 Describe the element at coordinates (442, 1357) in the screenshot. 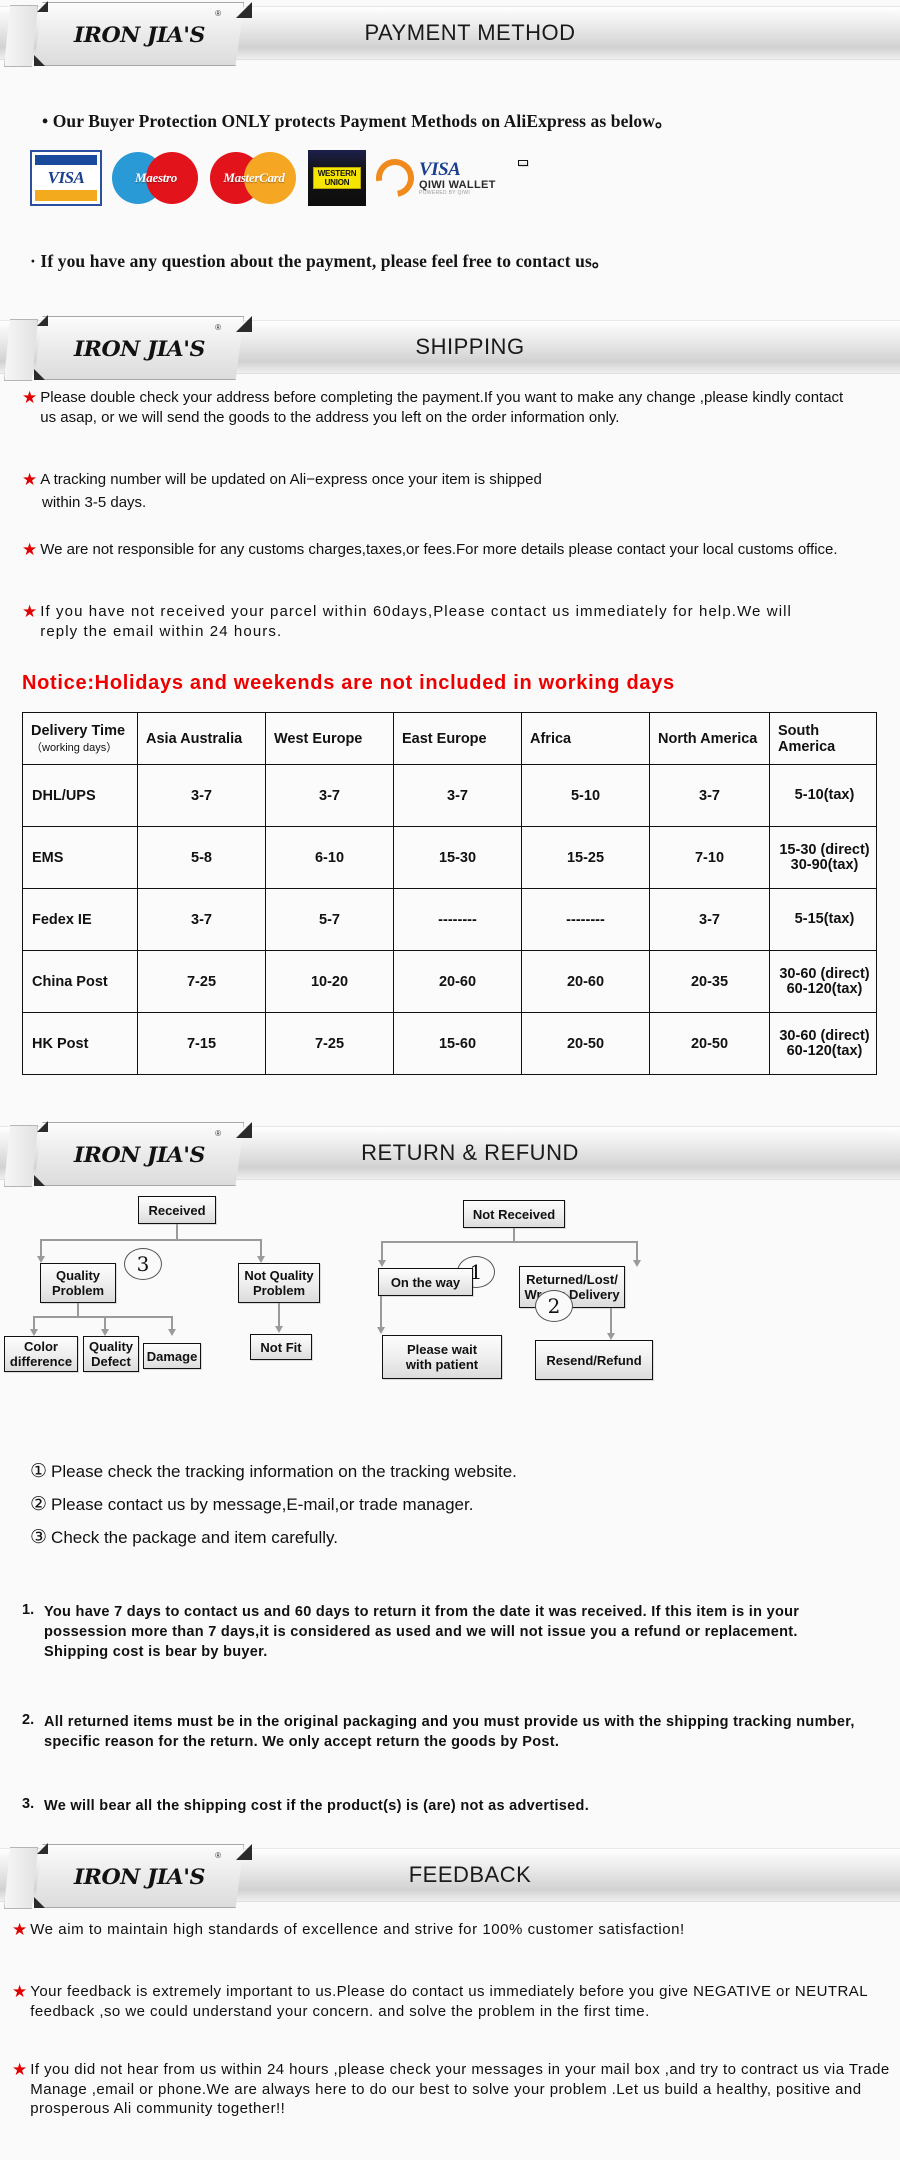

I see `flow-node-please-wait: Please wait with patient` at that location.